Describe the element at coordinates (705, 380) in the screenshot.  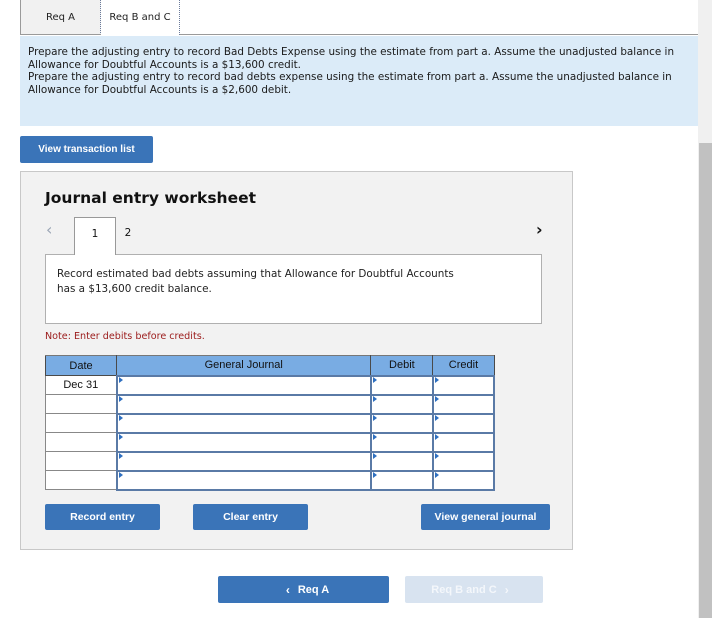
I see `scrollbar-thumb` at that location.